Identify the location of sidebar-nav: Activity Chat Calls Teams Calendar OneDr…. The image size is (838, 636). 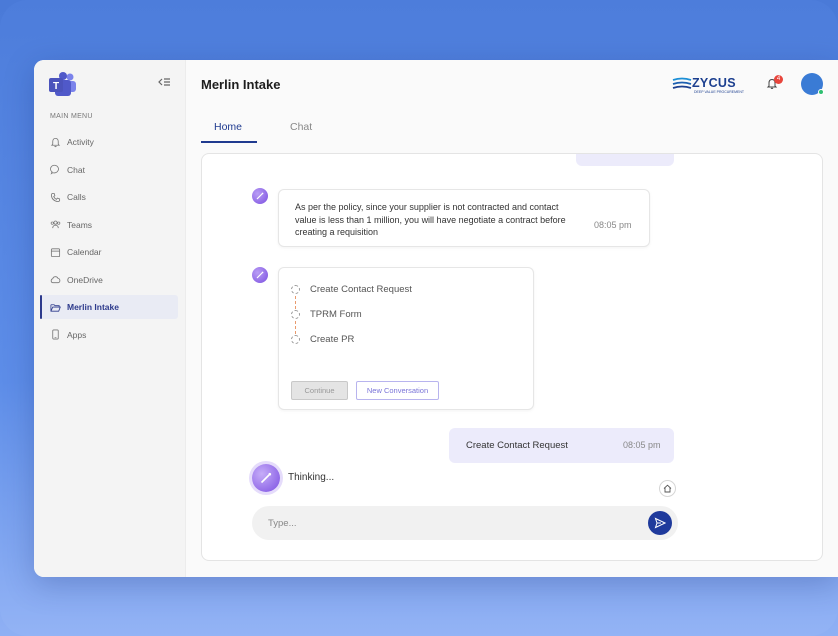
(109, 240).